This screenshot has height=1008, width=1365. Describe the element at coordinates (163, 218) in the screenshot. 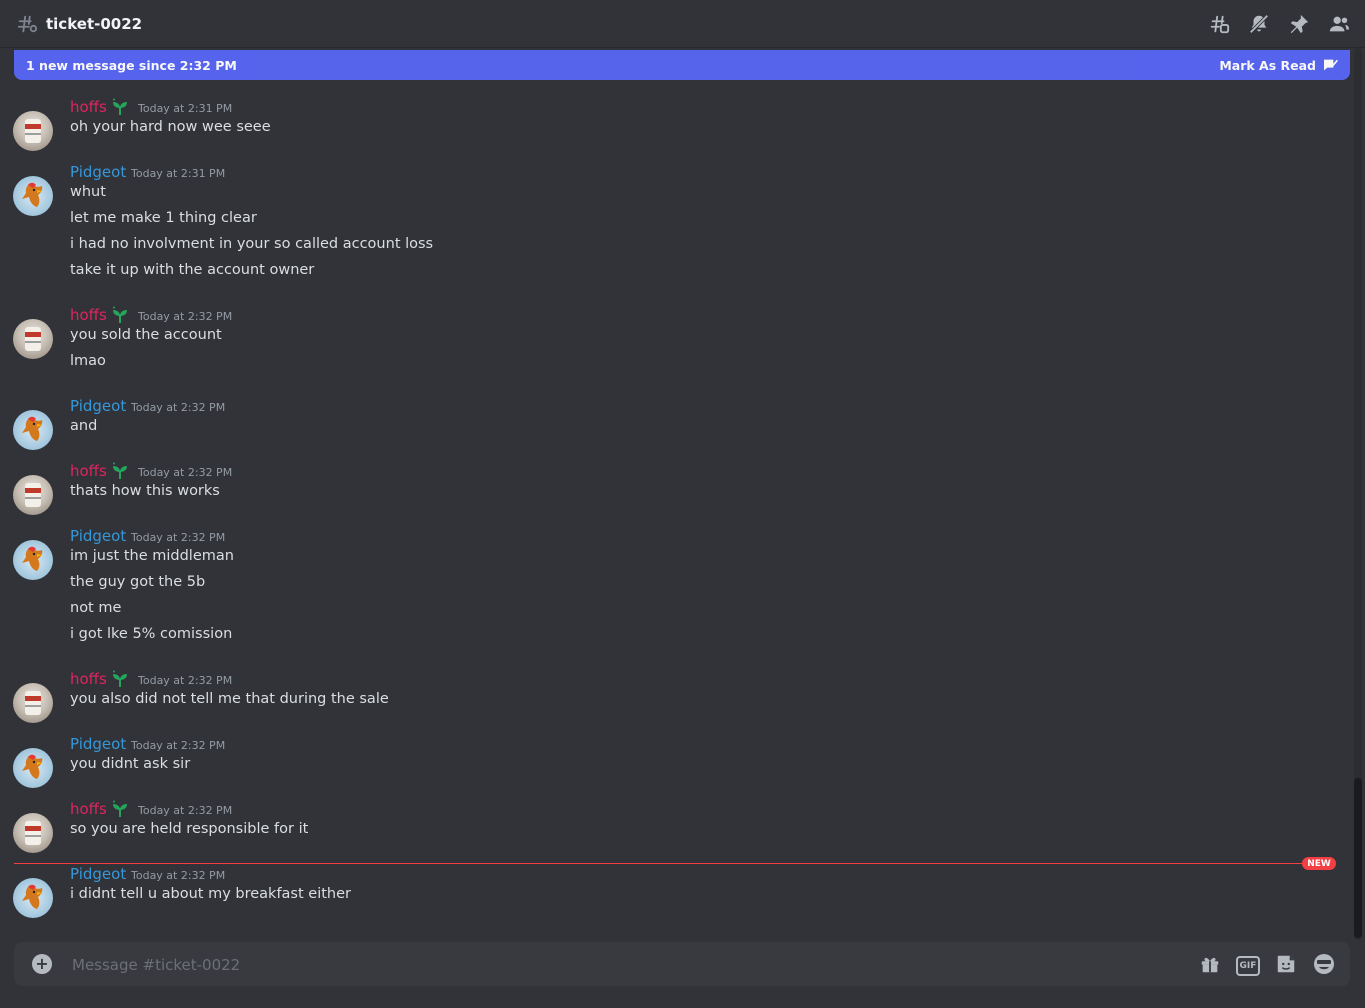

I see `message-text: let me make 1 thing clear` at that location.